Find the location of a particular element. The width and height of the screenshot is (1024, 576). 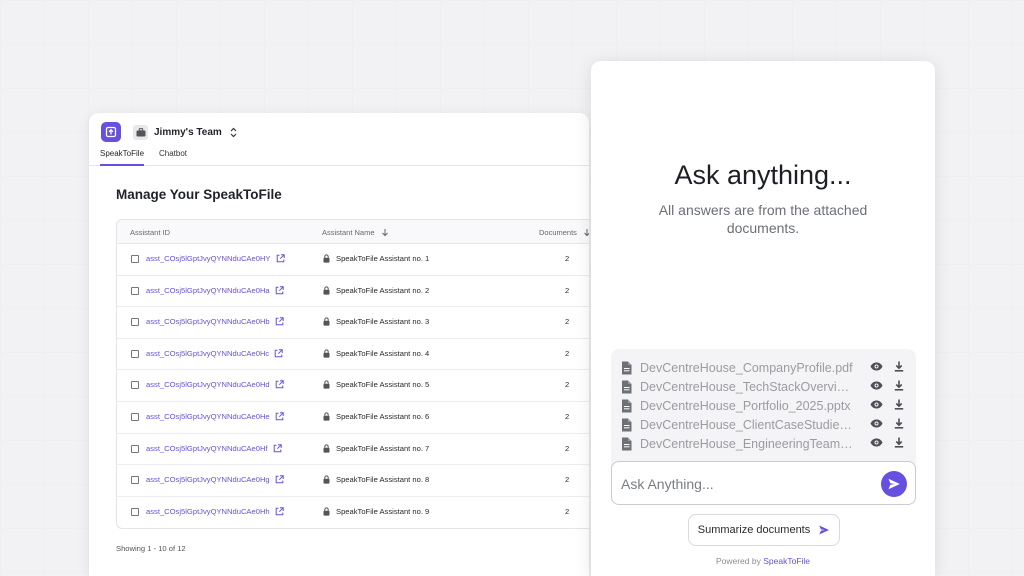

attached-file-item: DevCentreHouse_CompanyProfile.pdf is located at coordinates (763, 367).